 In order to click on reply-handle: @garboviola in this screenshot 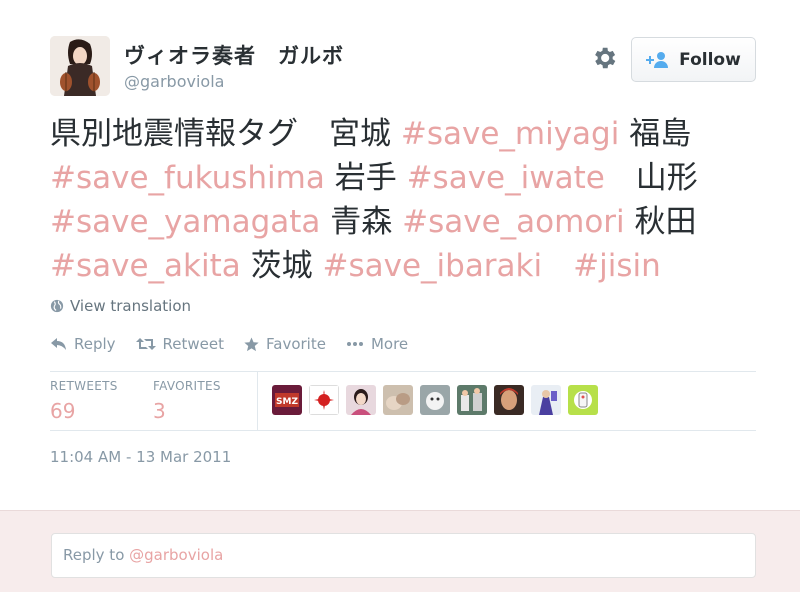, I will do `click(176, 555)`.